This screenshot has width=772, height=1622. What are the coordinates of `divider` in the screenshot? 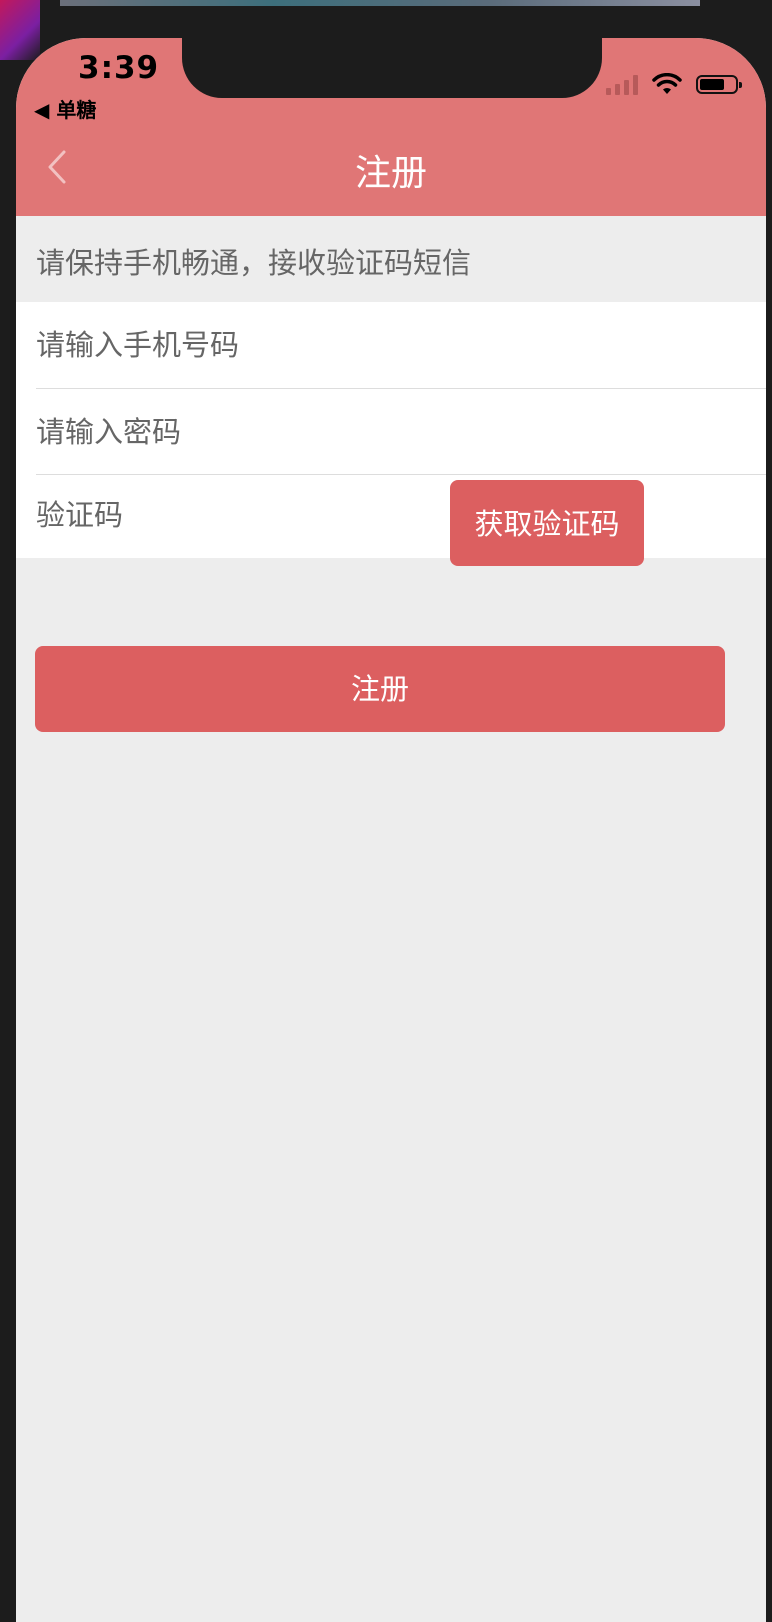 It's located at (422, 560).